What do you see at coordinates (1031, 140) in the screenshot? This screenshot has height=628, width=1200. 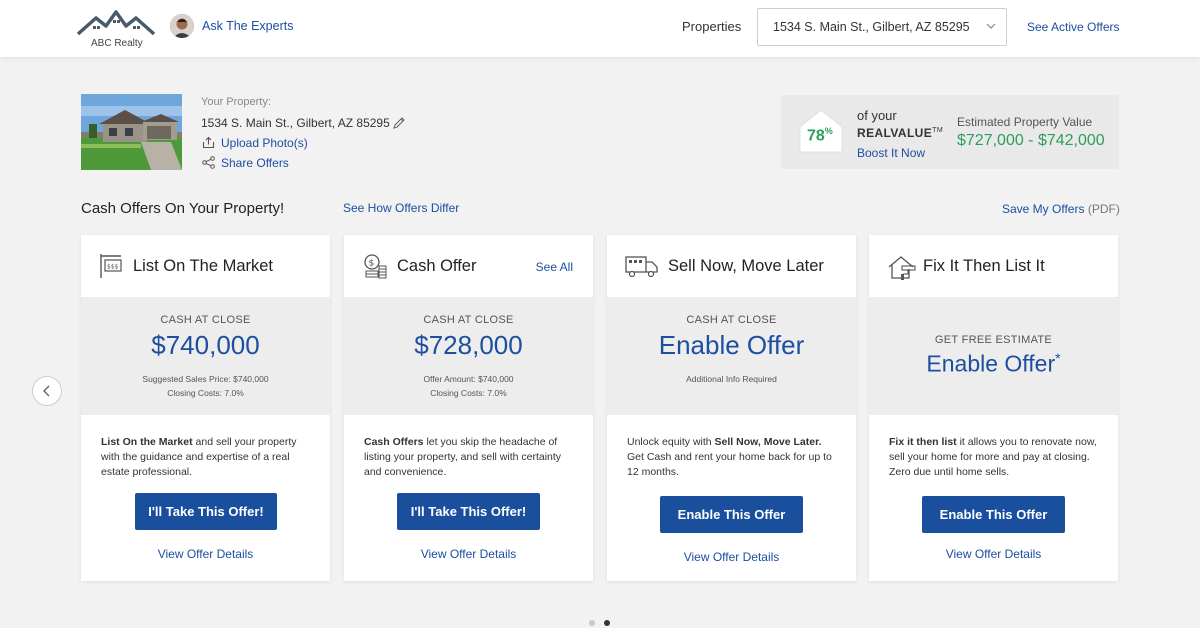 I see `estimated-value-range: $727,000 - $742,000` at bounding box center [1031, 140].